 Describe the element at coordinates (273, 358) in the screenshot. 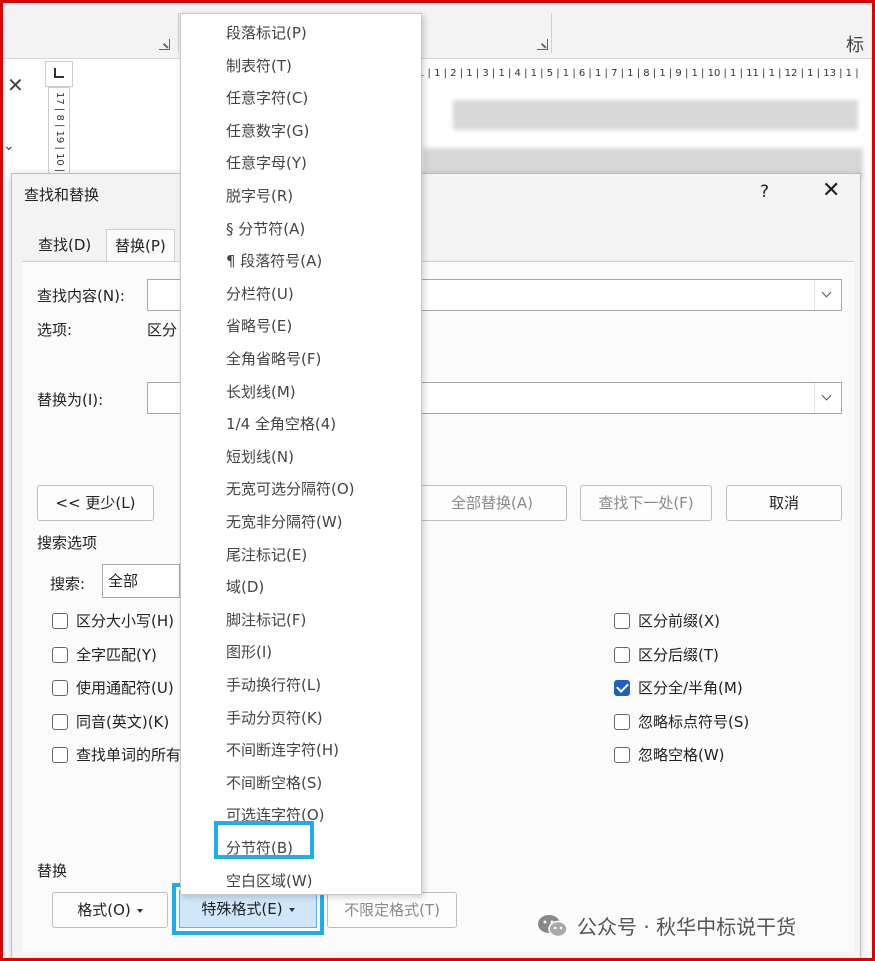

I see `menu-item: 全角省略号(F)` at that location.